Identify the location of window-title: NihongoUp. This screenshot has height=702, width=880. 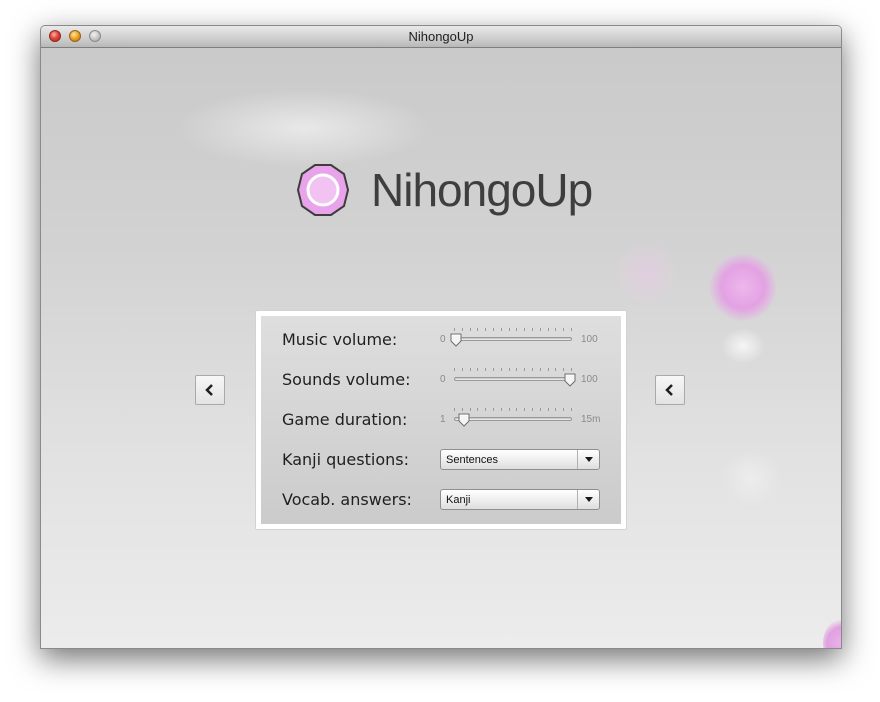
(441, 36).